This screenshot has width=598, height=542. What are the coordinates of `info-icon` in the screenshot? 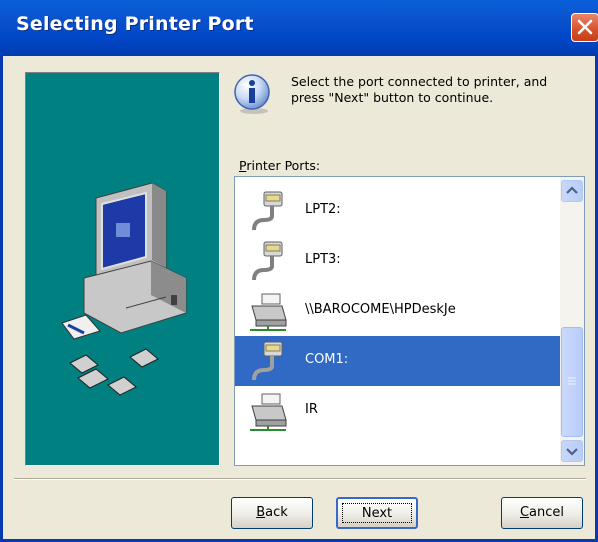 It's located at (252, 94).